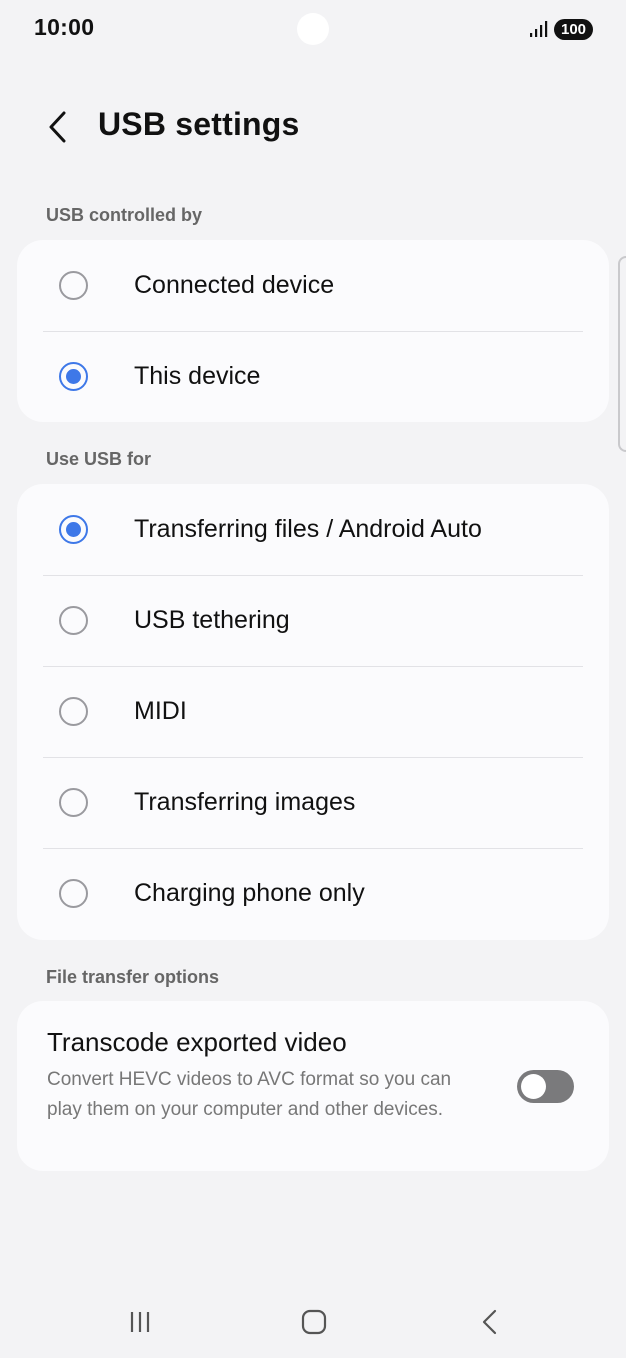  I want to click on back-button, so click(57, 127).